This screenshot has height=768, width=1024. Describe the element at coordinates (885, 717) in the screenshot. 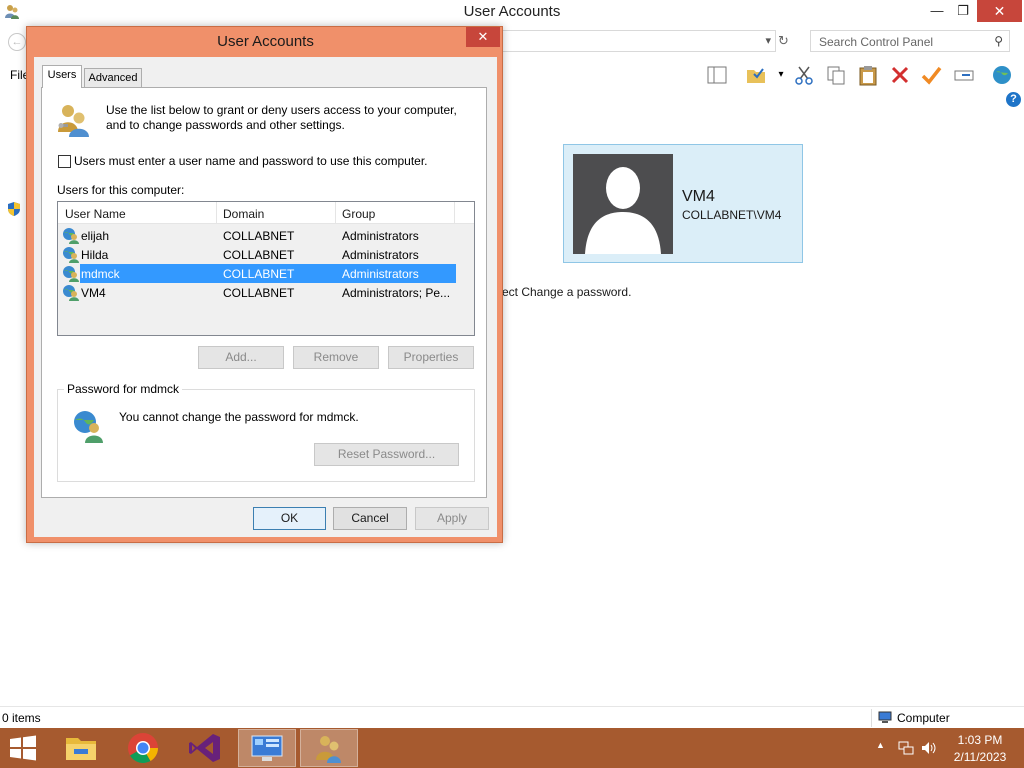

I see `computer-icon` at that location.